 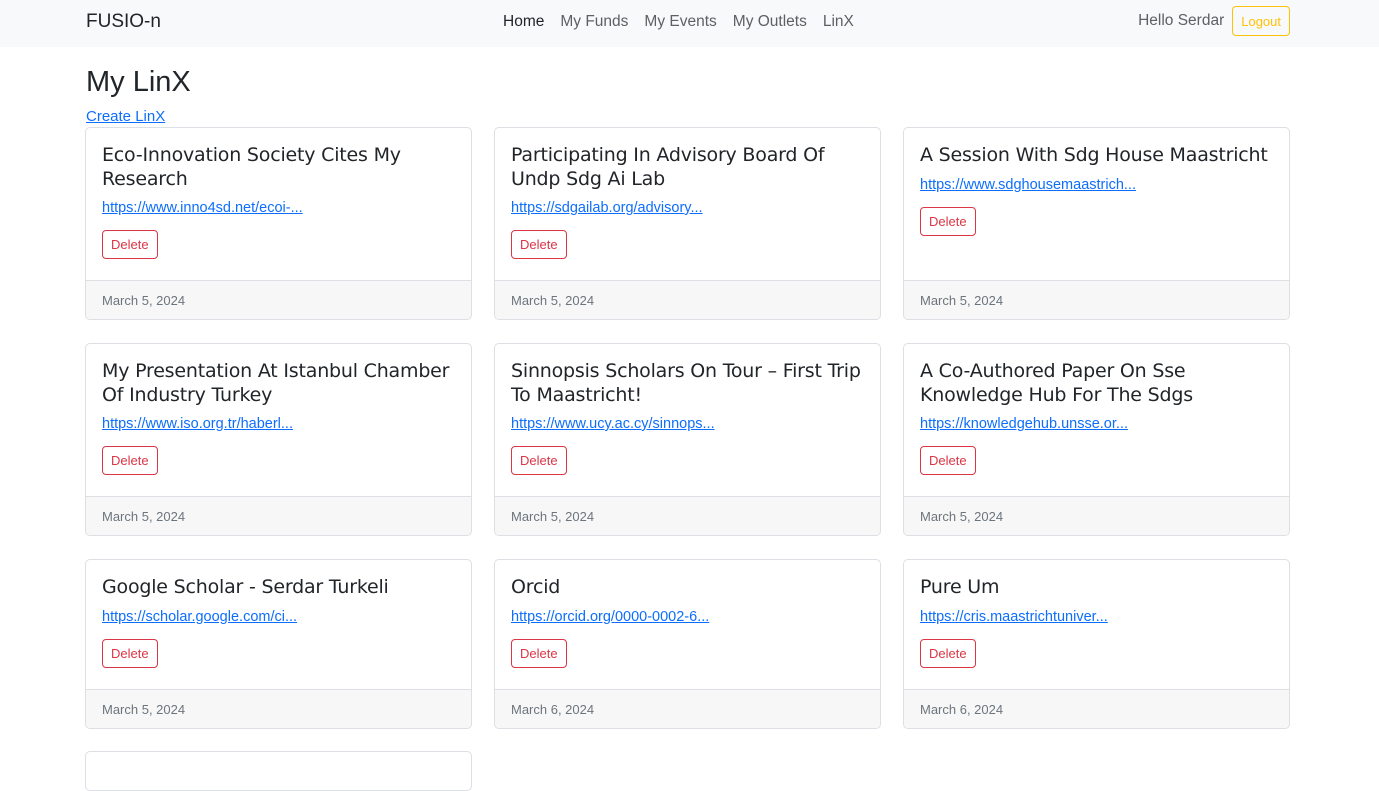 What do you see at coordinates (123, 22) in the screenshot?
I see `brand-logo: FUSIO-n` at bounding box center [123, 22].